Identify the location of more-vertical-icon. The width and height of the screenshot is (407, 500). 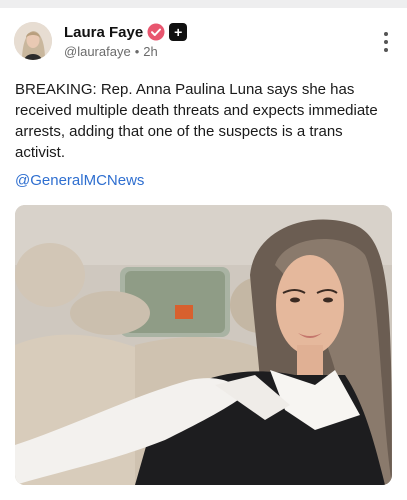
(386, 42).